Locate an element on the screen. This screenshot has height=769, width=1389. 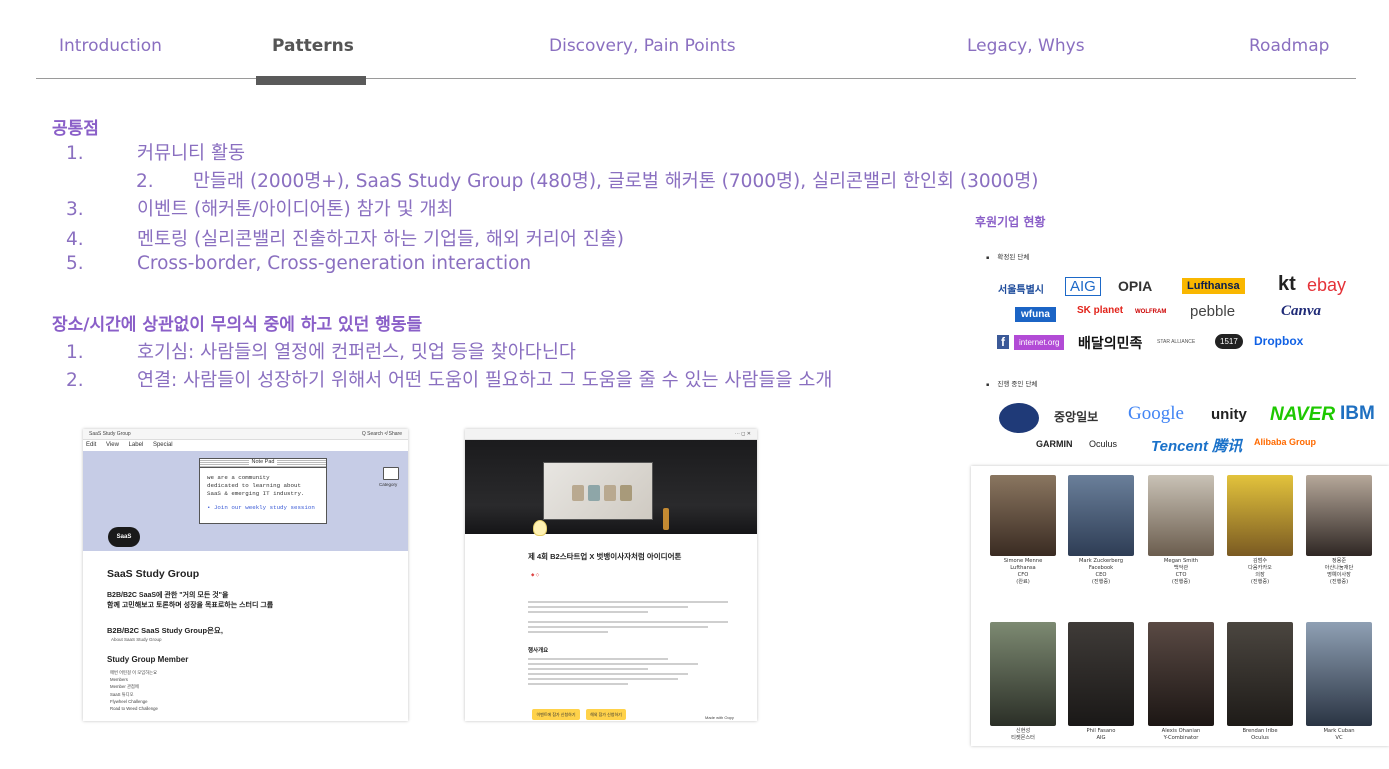
internet-org-logo: internet.org is located at coordinates (1039, 342).